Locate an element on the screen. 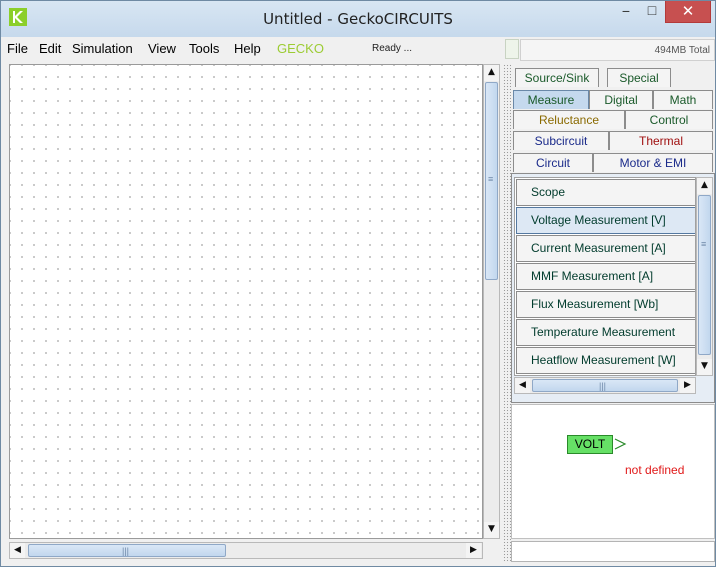 This screenshot has height=567, width=716. list-scroll-left-button: ◀ is located at coordinates (522, 385).